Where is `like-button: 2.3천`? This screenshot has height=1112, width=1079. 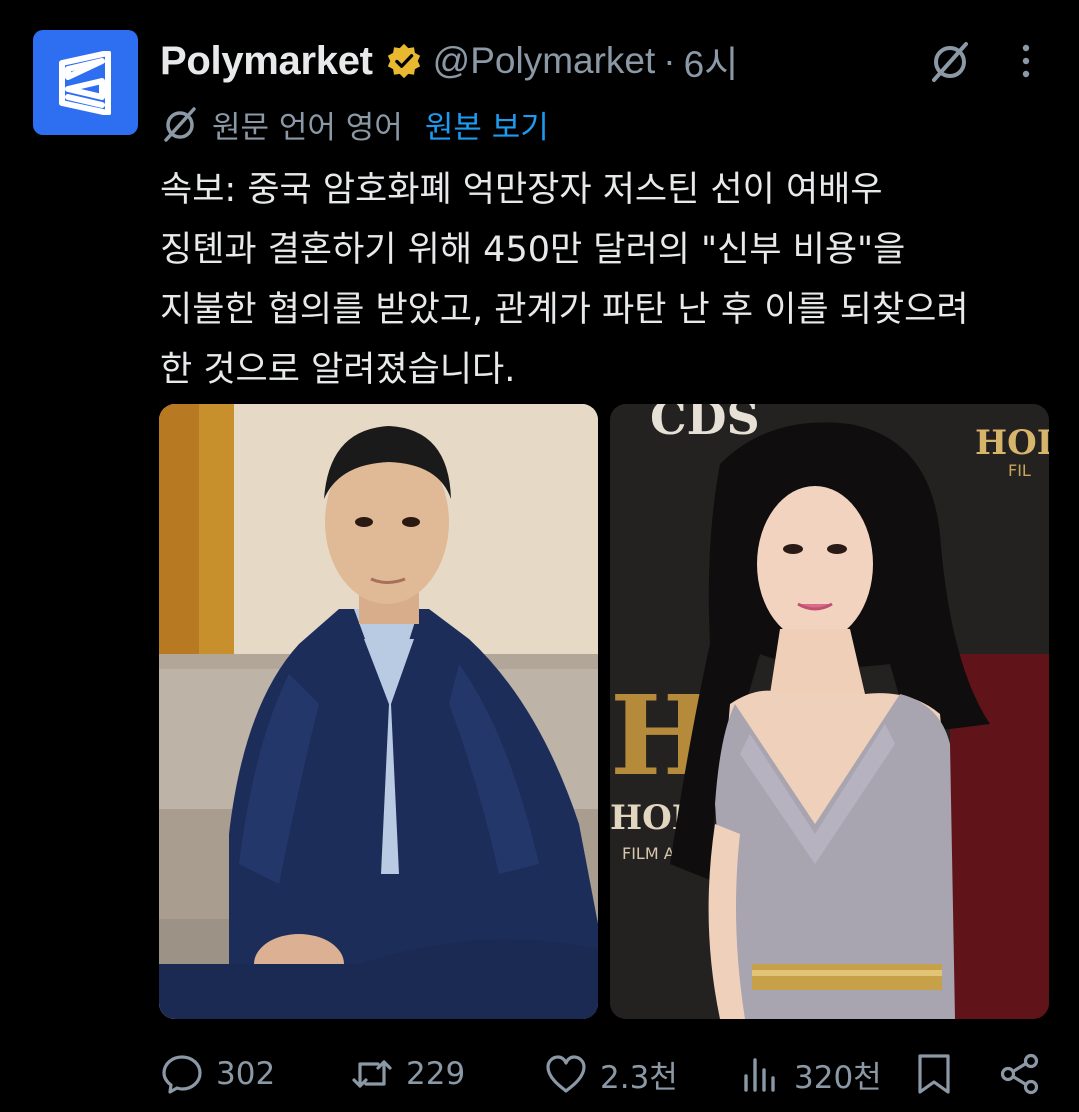 like-button: 2.3천 is located at coordinates (611, 1074).